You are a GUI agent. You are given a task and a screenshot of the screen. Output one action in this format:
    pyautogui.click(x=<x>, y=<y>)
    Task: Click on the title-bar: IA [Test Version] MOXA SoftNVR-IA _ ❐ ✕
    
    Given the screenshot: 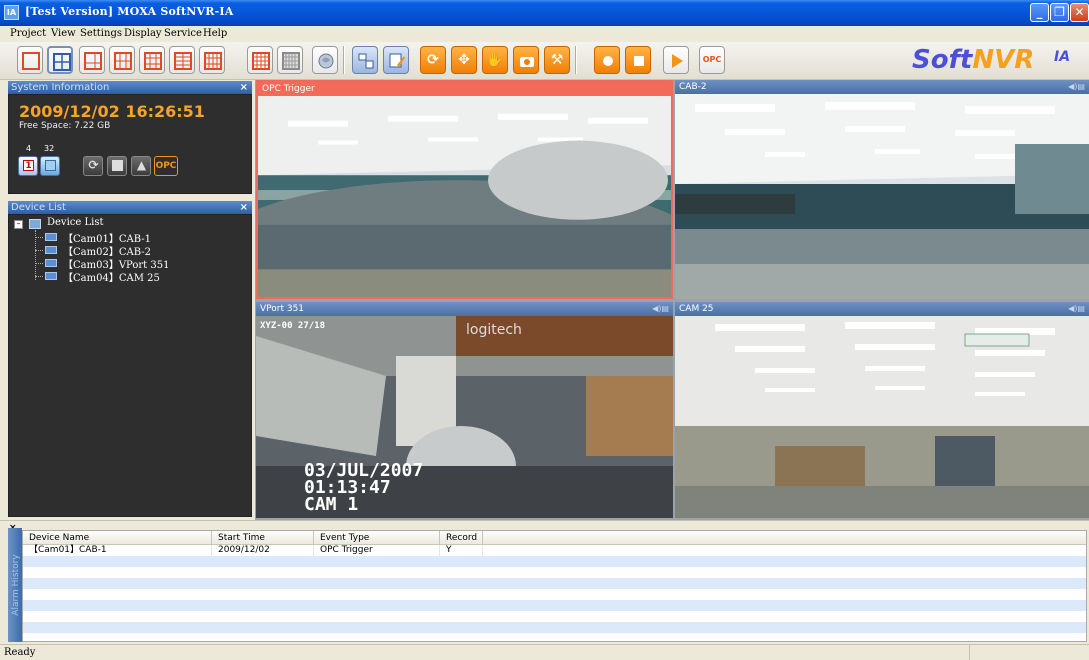 What is the action you would take?
    pyautogui.click(x=544, y=13)
    